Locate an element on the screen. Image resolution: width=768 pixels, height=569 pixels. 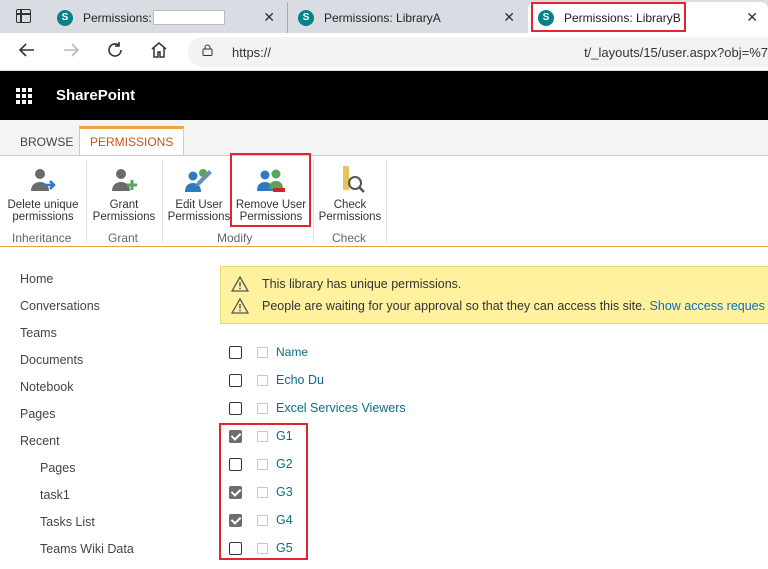
table-row: G4 is located at coordinates (378, 520).